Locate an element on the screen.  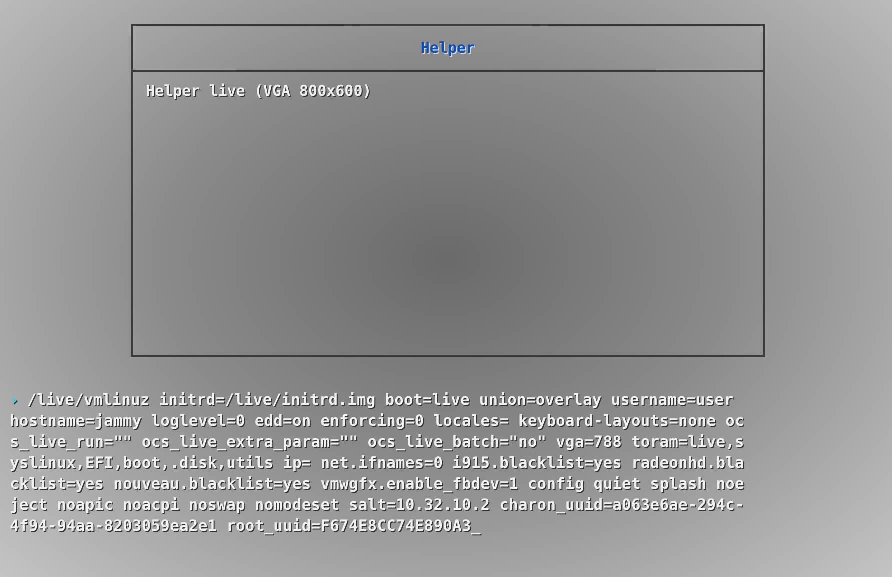
prompt-symbol: › is located at coordinates (15, 401).